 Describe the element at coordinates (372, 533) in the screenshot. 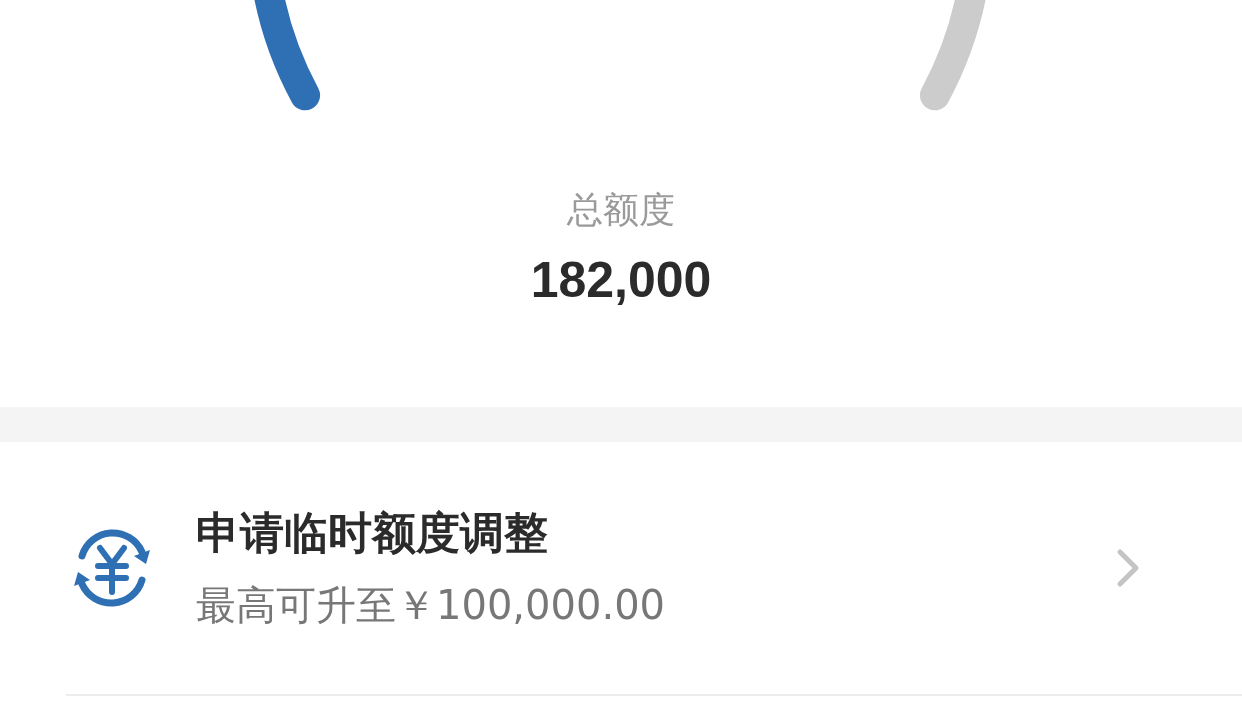

I see `item-title: 申请临时额度调整` at that location.